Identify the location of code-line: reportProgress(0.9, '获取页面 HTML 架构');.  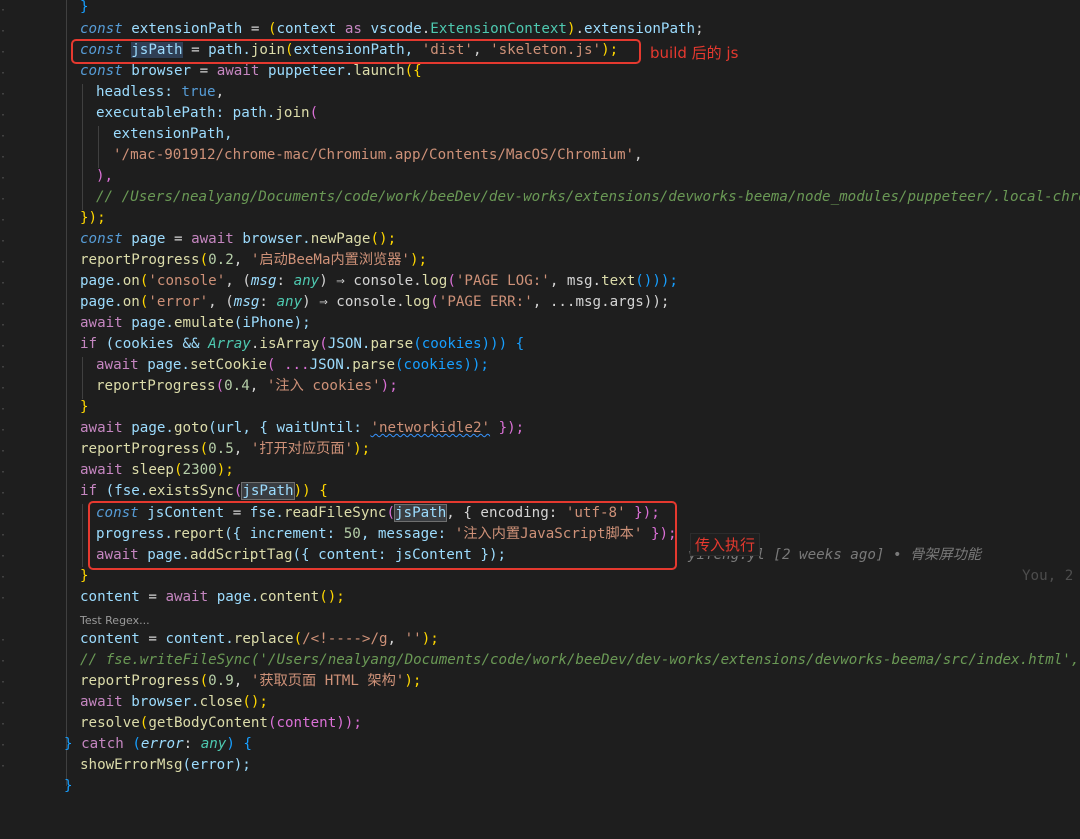
(540, 681).